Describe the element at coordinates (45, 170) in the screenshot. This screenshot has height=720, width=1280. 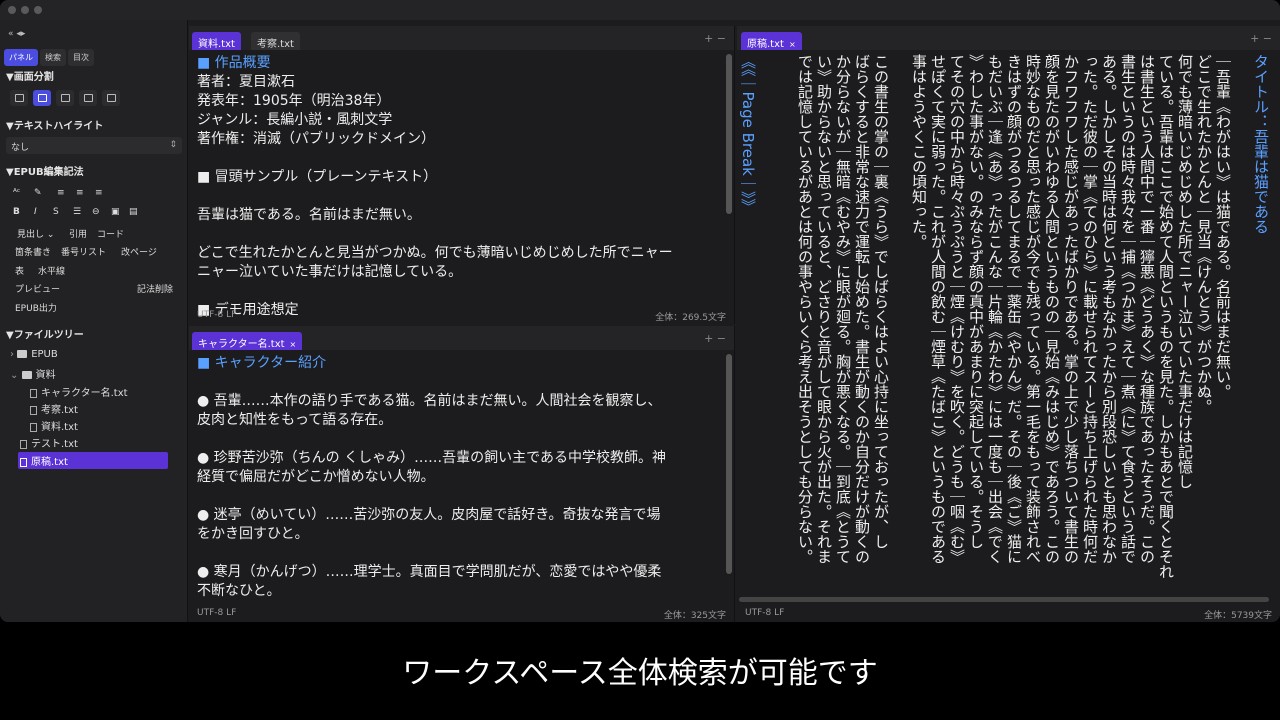
I see `section-epub-heading: ▼EPUB編集記法` at that location.